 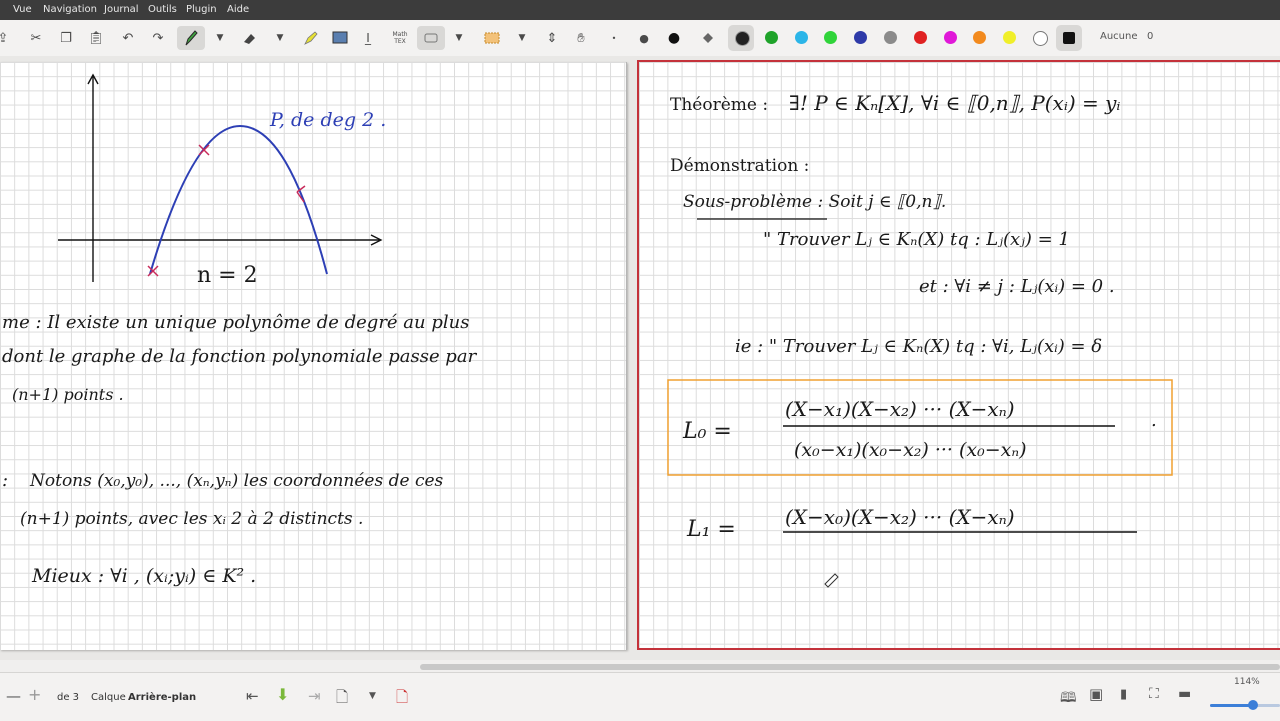 I want to click on layer-label: Calque, so click(x=108, y=697).